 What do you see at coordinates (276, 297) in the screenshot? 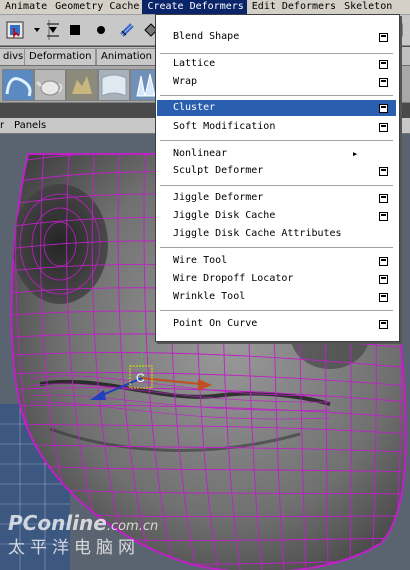
I see `menu-item-wrinkle-tool: Wrinkle Tool` at bounding box center [276, 297].